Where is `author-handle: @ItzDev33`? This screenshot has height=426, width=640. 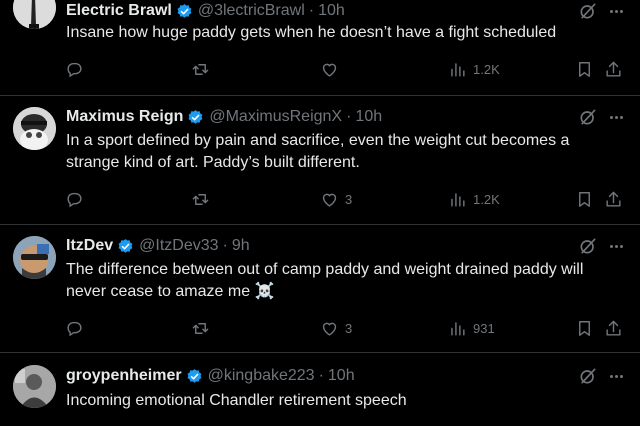 author-handle: @ItzDev33 is located at coordinates (178, 246).